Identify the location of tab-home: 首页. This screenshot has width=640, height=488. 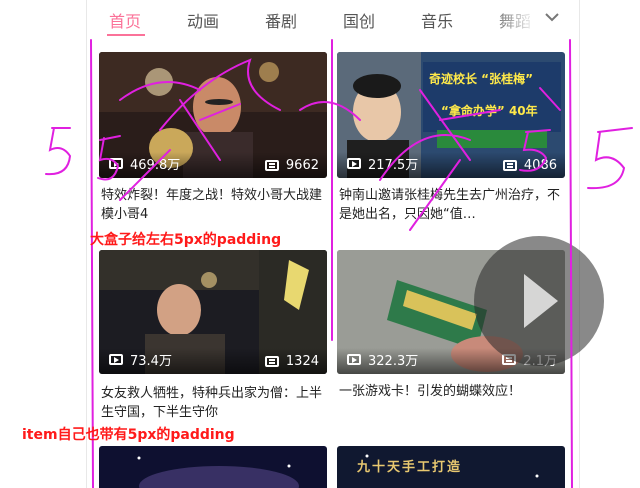
(125, 20).